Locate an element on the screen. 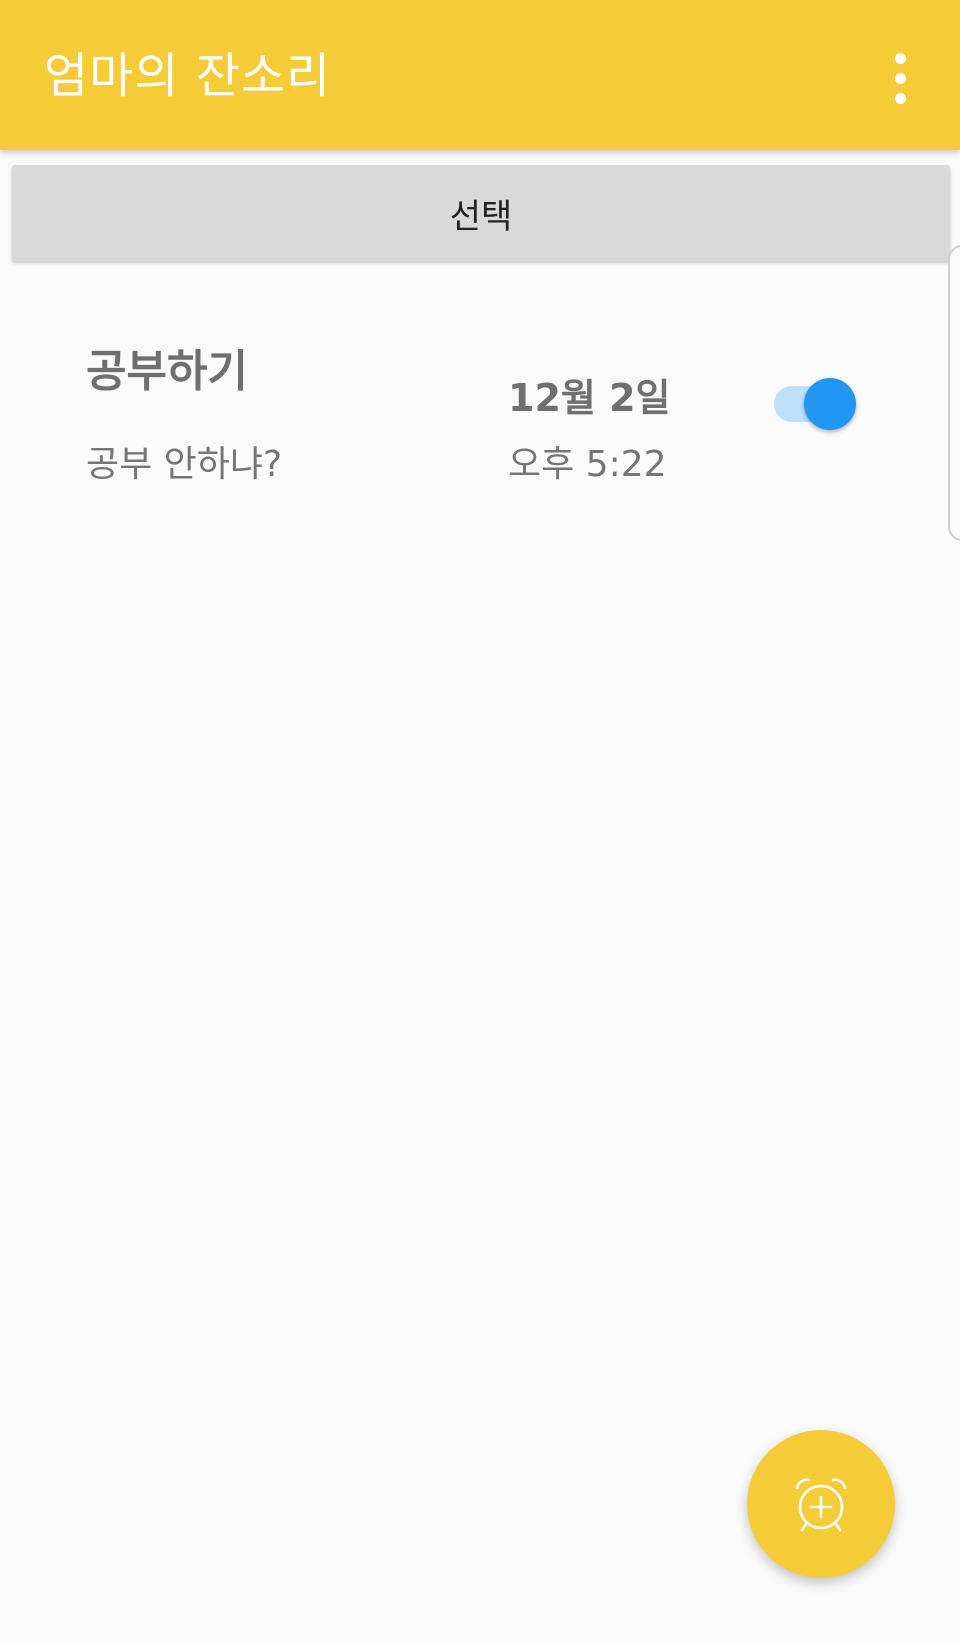 This screenshot has height=1644, width=960. alarm-message: 공부 안하냐? is located at coordinates (184, 464).